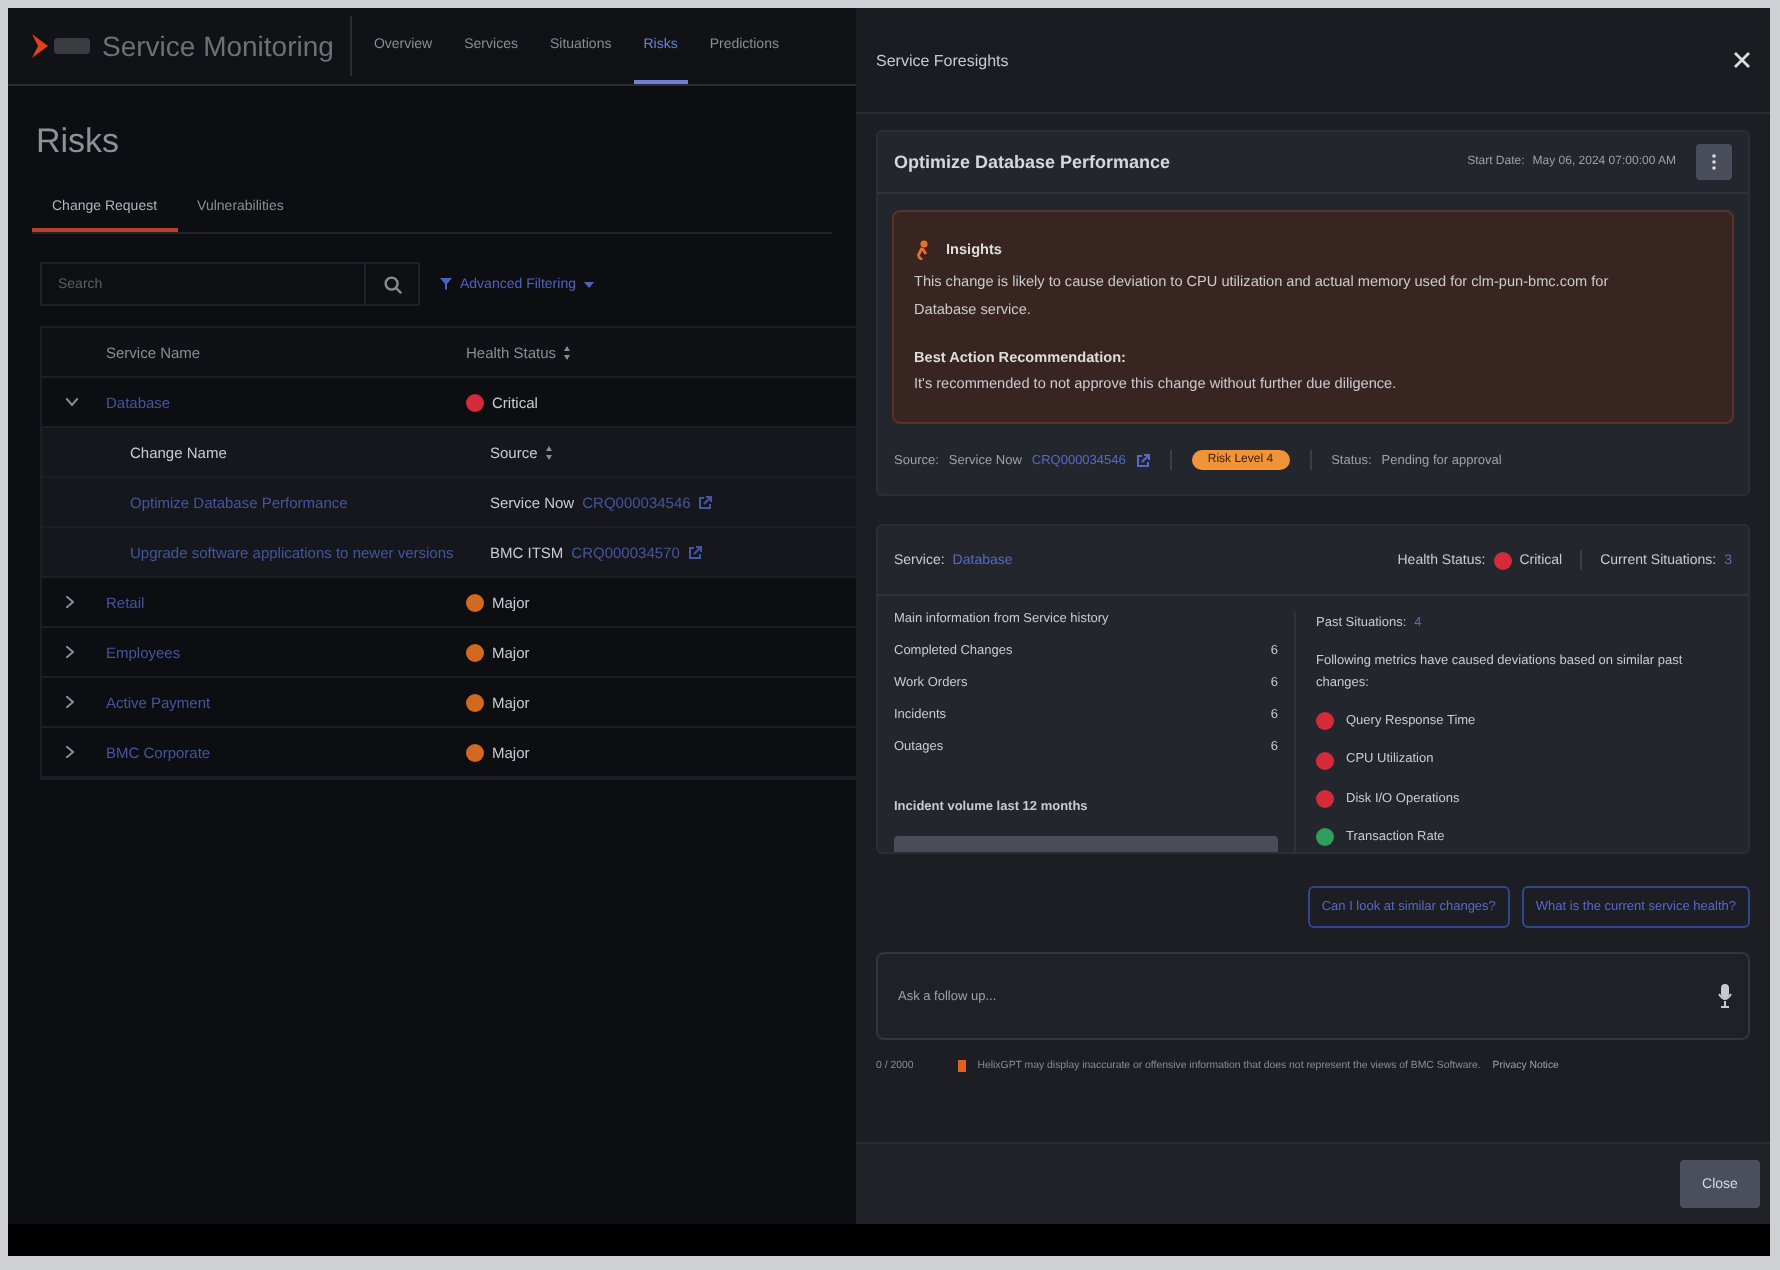  I want to click on chevron-down-icon, so click(72, 402).